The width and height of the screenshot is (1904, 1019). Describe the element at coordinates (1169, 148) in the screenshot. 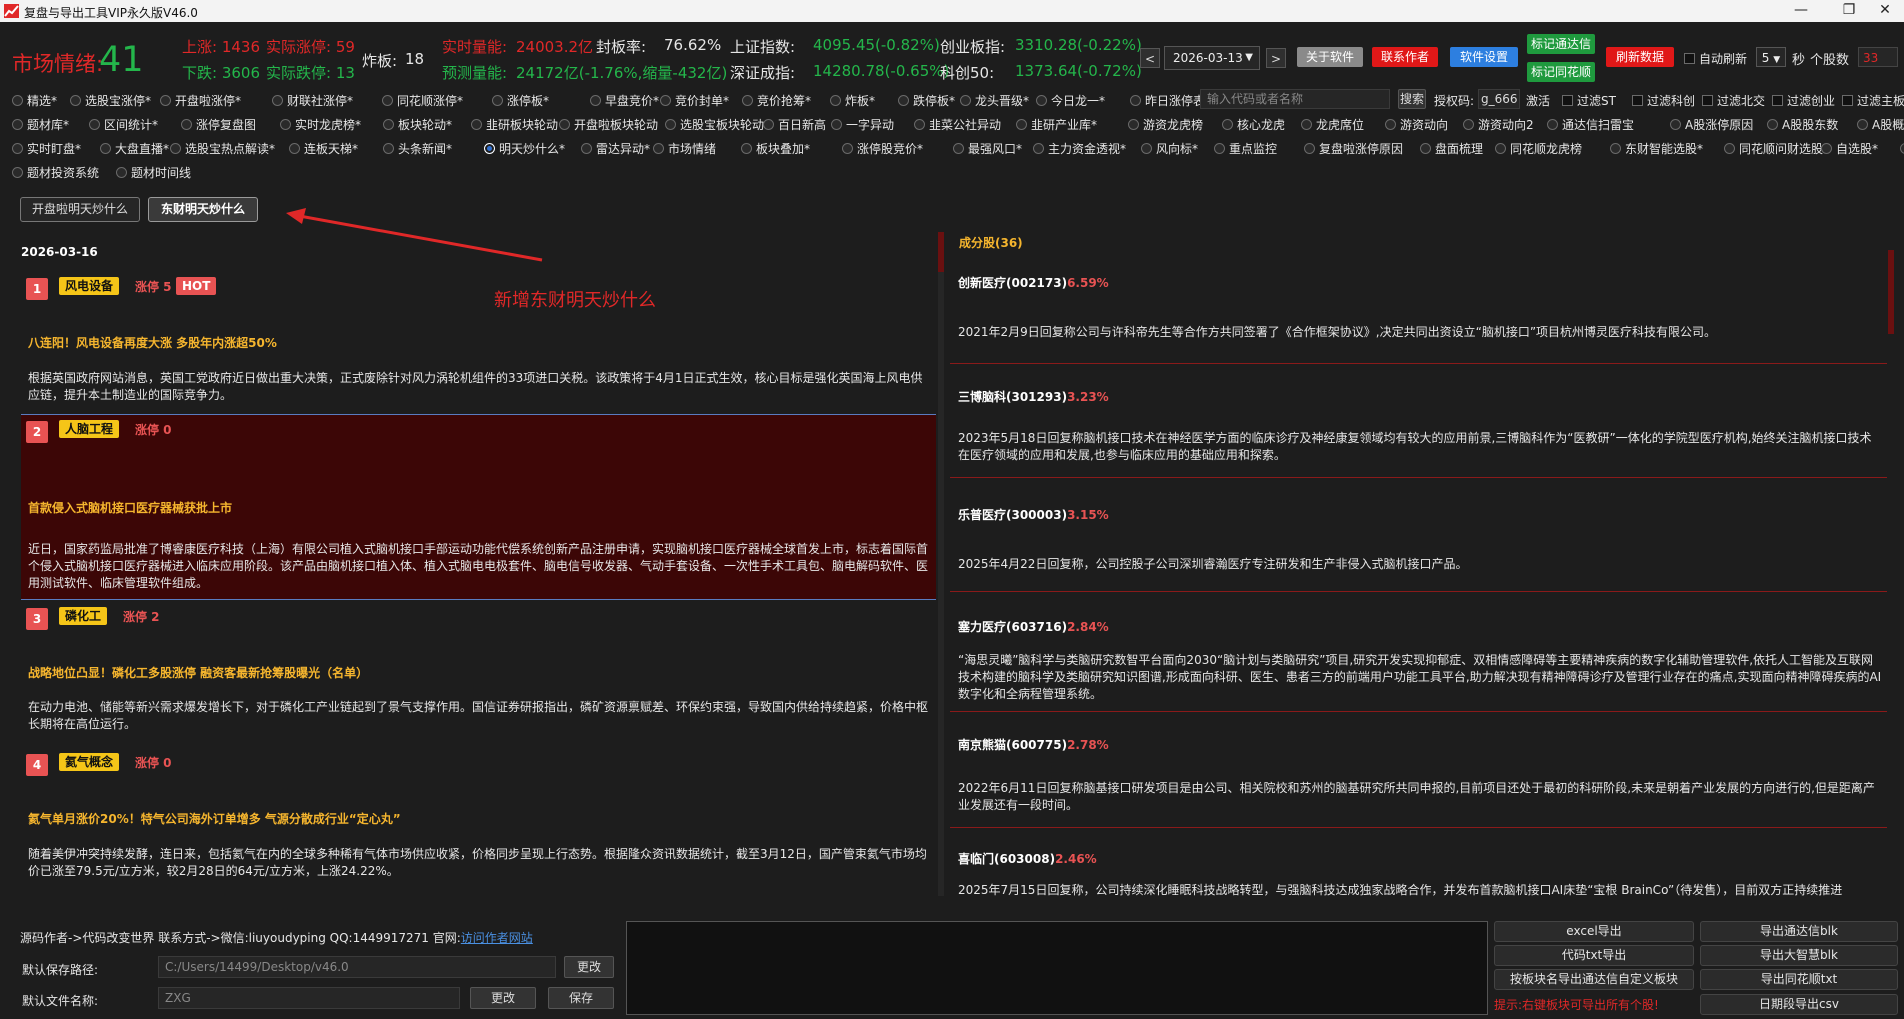

I see `option-row3-12: 风向标*` at that location.